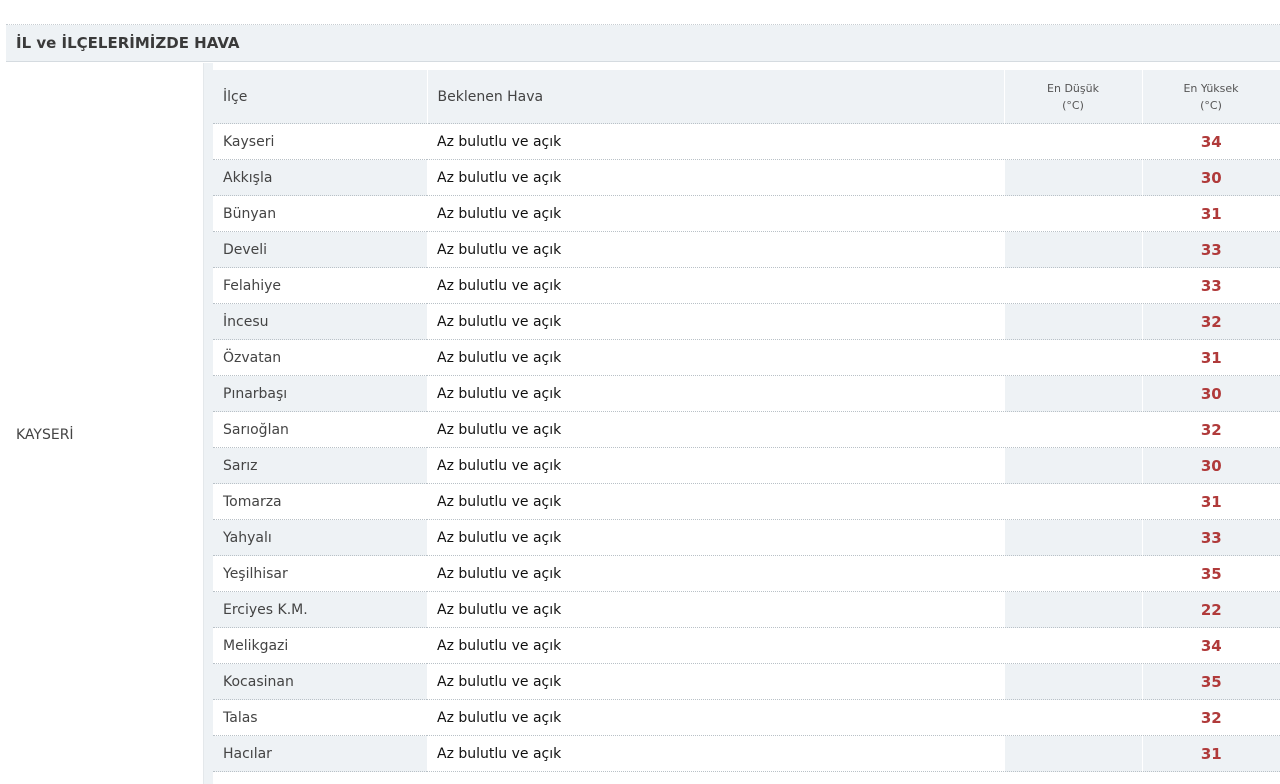  Describe the element at coordinates (746, 537) in the screenshot. I see `table-row: Yahyalı Az bulutlu ve açık 33` at that location.